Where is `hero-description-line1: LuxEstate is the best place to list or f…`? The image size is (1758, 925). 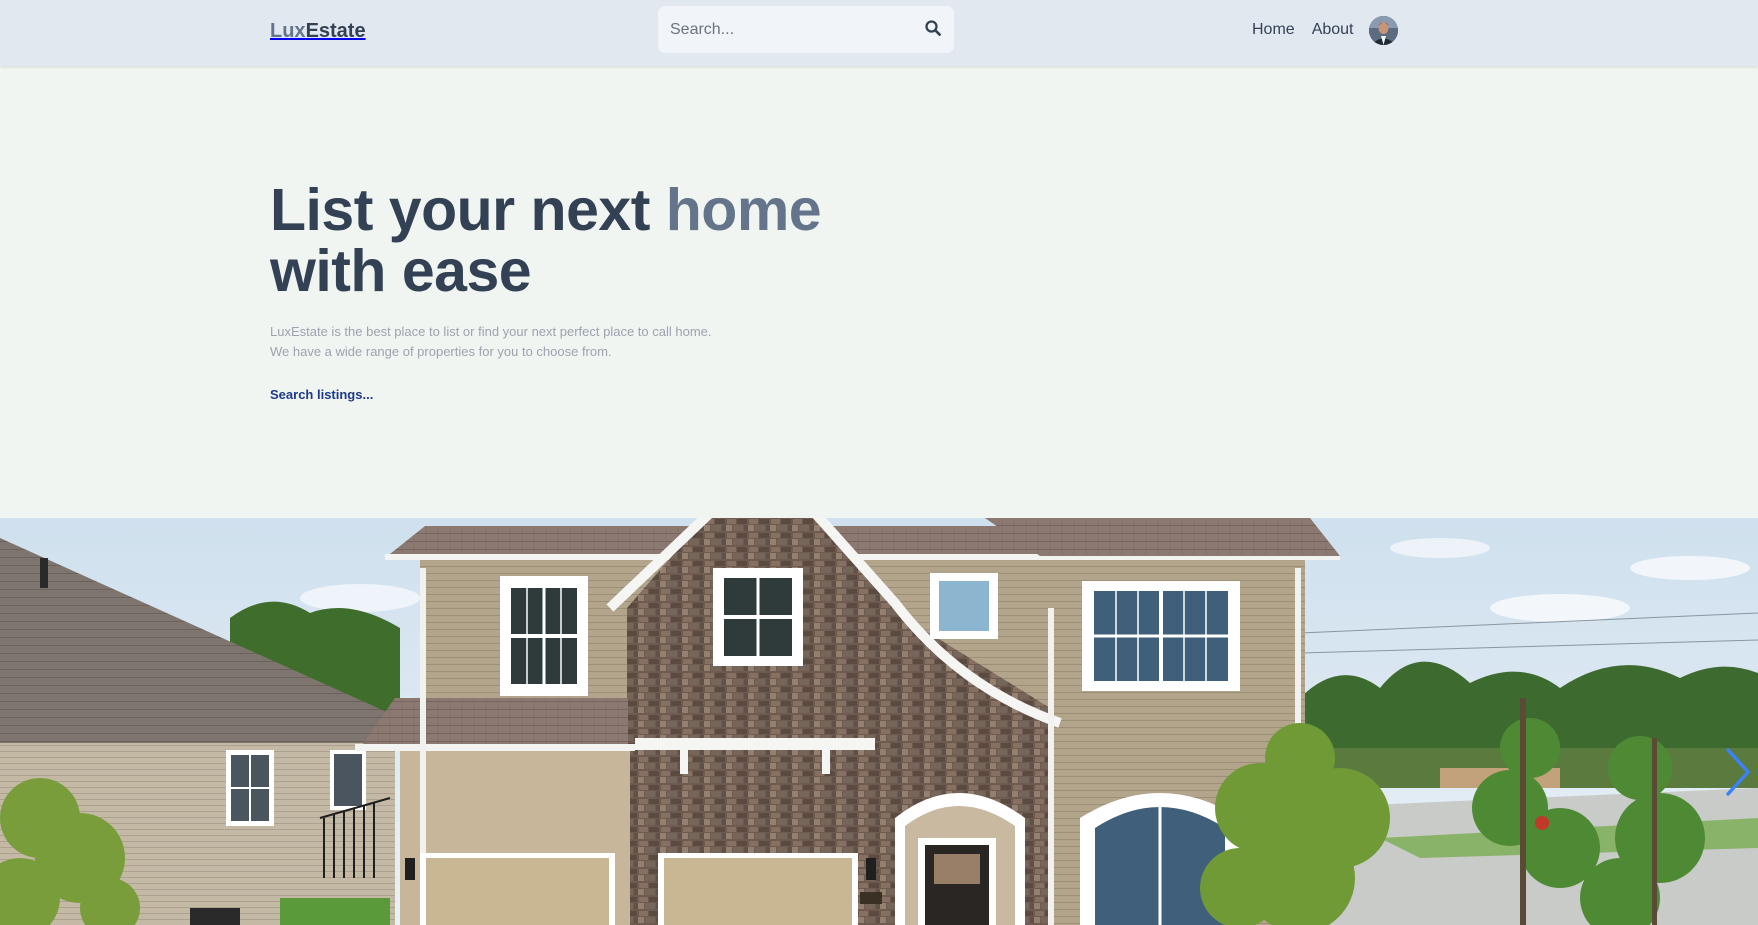 hero-description-line1: LuxEstate is the best place to list or f… is located at coordinates (491, 331).